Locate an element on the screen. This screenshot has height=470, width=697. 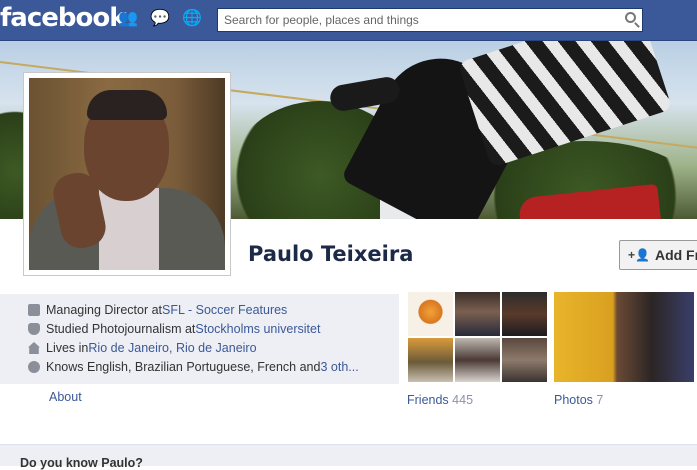
info-work-prefix: Managing Director at is located at coordinates (104, 310).